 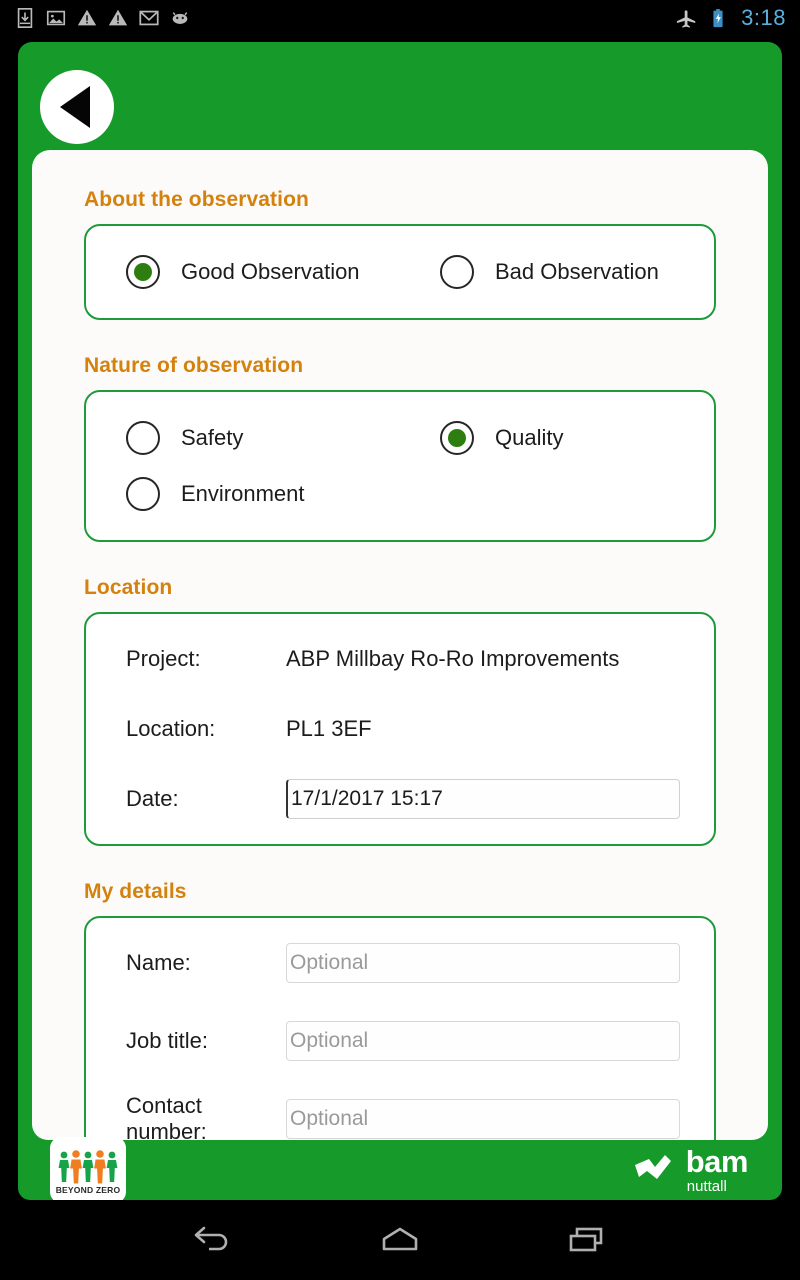 I want to click on section-title-location: Location, so click(x=128, y=587).